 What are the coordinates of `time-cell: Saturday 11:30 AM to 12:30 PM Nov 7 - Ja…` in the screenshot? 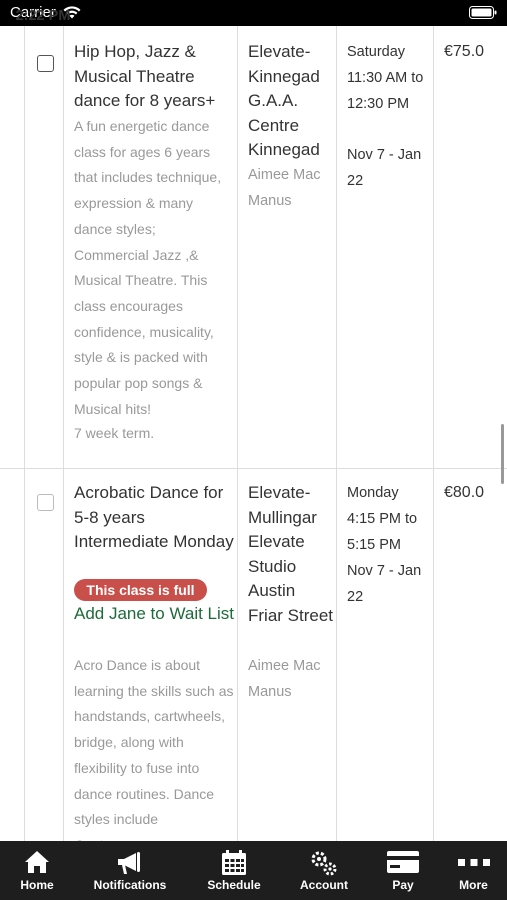 It's located at (385, 247).